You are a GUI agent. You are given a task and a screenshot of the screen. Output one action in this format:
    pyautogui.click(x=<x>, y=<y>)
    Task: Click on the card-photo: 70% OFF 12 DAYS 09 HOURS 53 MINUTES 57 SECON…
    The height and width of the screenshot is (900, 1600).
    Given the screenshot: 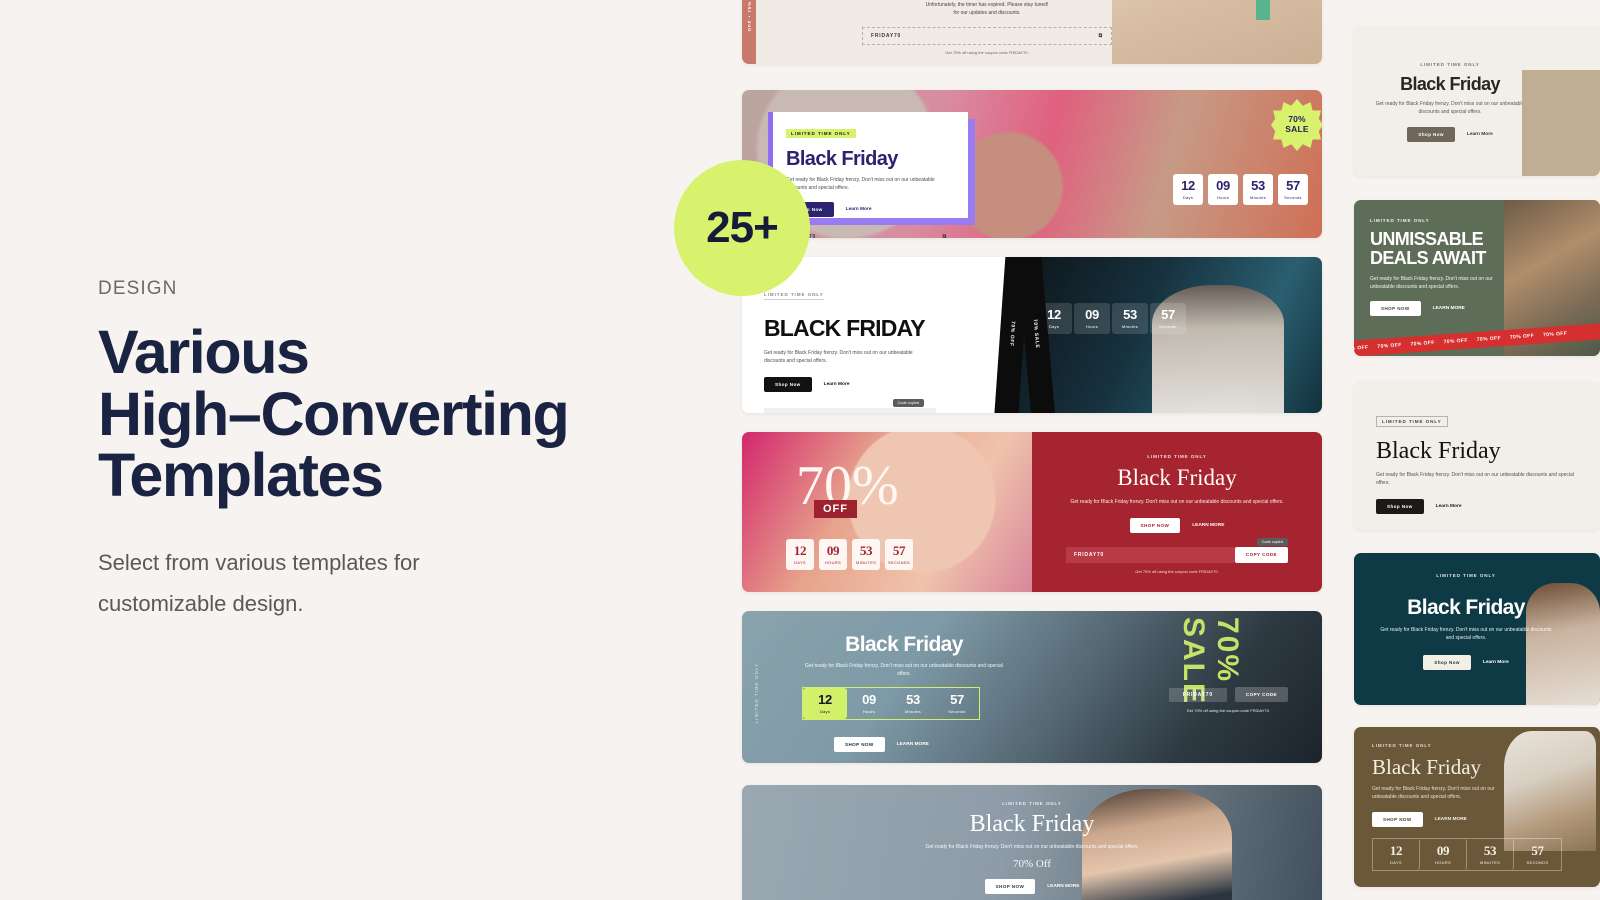 What is the action you would take?
    pyautogui.click(x=887, y=512)
    